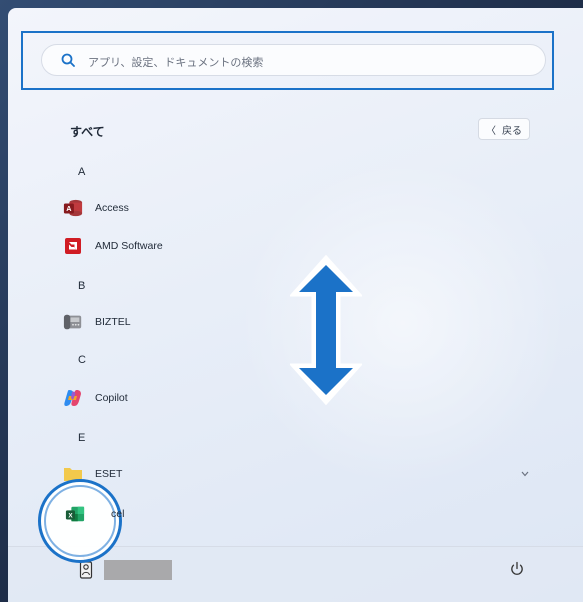  I want to click on power-icon, so click(517, 569).